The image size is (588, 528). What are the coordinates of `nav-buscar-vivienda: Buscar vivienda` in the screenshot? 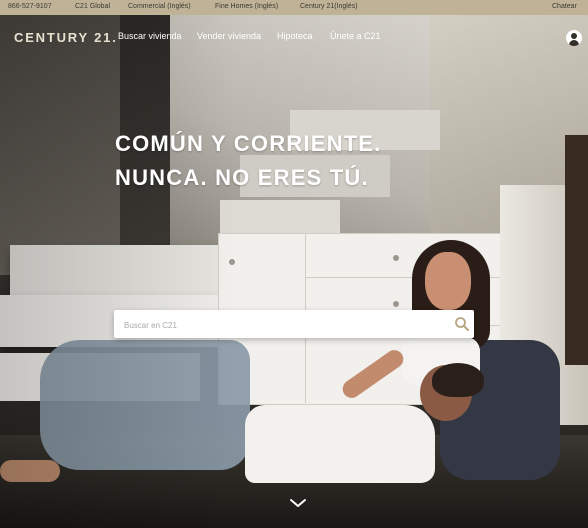 It's located at (150, 36).